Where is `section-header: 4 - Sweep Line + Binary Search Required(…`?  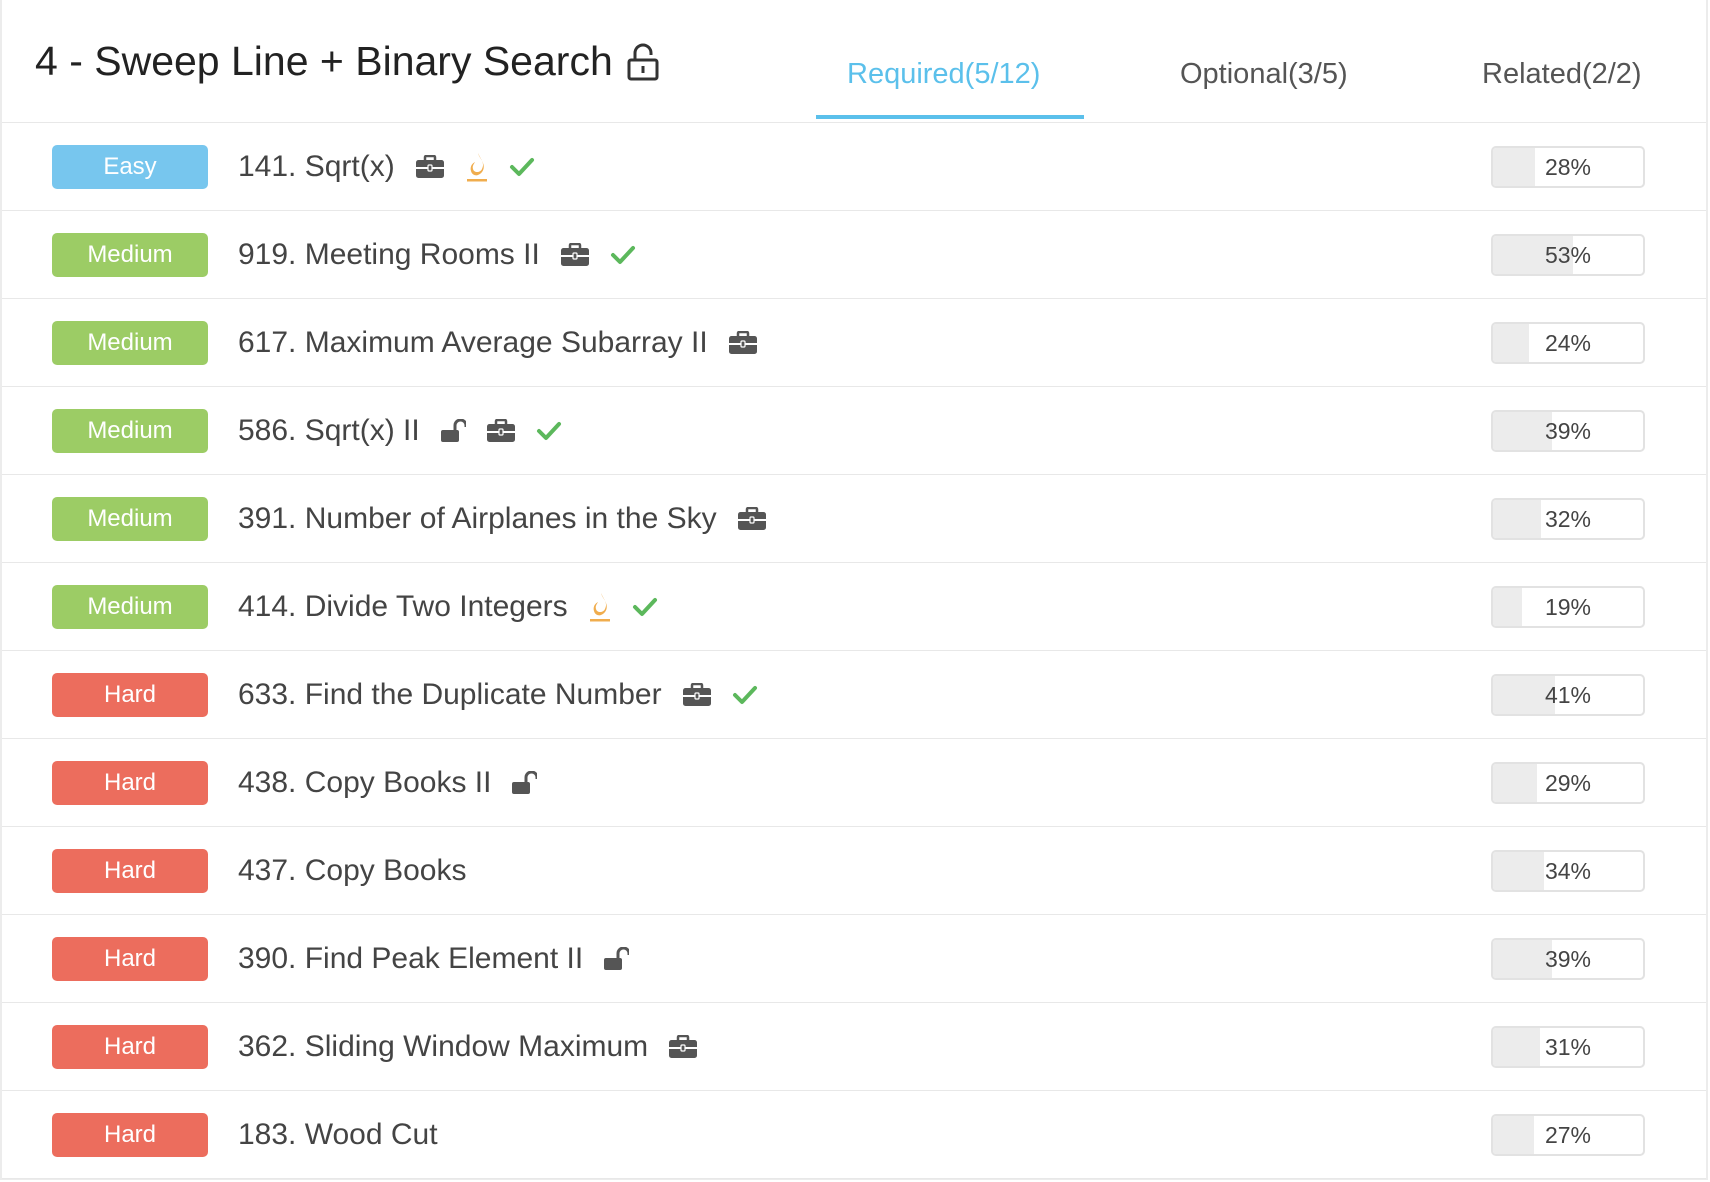
section-header: 4 - Sweep Line + Binary Search Required(… is located at coordinates (854, 61).